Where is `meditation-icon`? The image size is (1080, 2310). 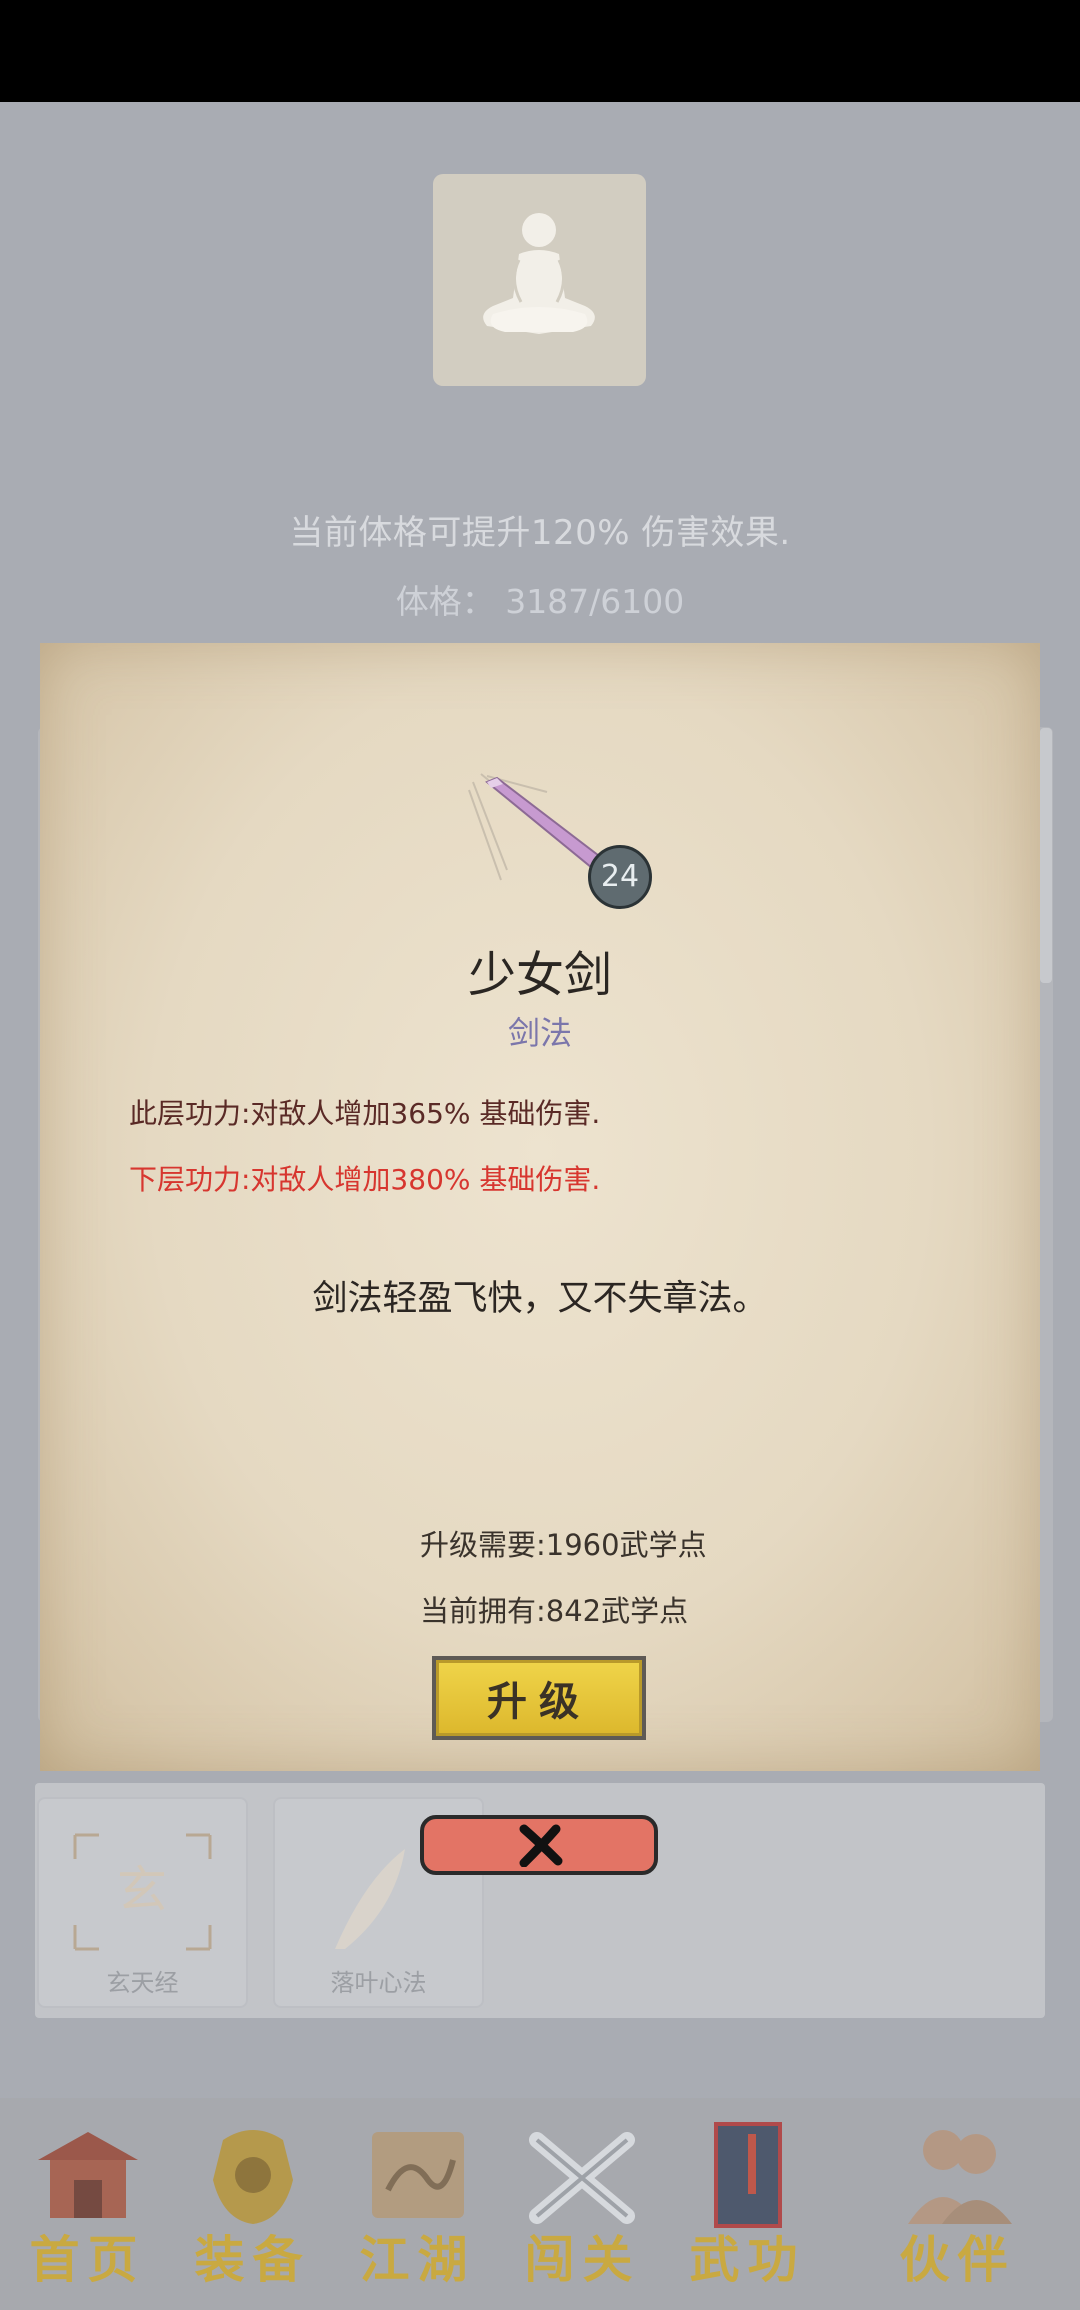 meditation-icon is located at coordinates (539, 273).